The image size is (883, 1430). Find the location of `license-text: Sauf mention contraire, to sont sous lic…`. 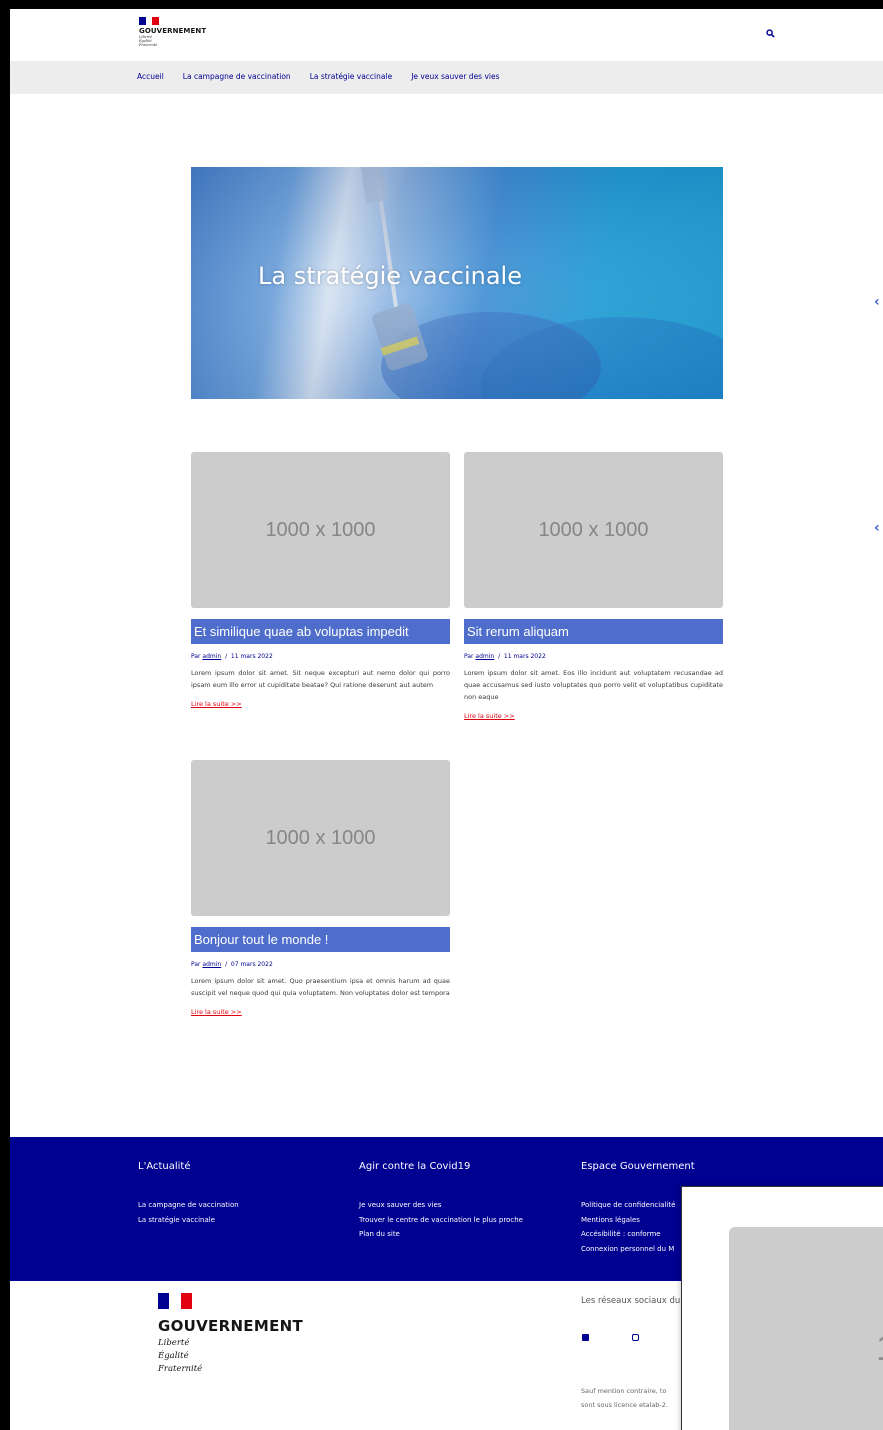

license-text: Sauf mention contraire, to sont sous lic… is located at coordinates (624, 1398).